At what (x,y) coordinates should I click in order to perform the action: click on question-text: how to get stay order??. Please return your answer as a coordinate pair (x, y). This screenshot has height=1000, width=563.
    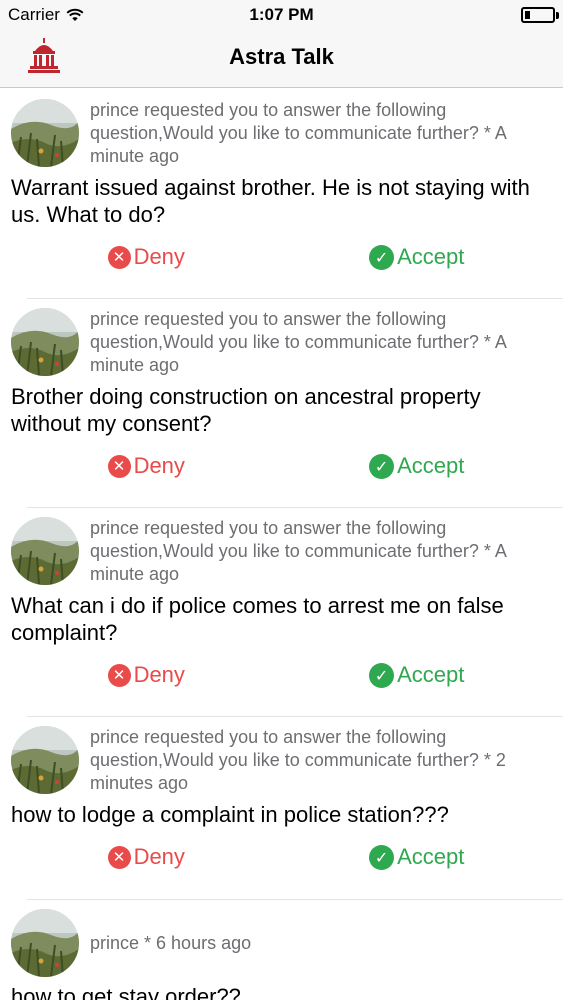
    Looking at the image, I should click on (281, 991).